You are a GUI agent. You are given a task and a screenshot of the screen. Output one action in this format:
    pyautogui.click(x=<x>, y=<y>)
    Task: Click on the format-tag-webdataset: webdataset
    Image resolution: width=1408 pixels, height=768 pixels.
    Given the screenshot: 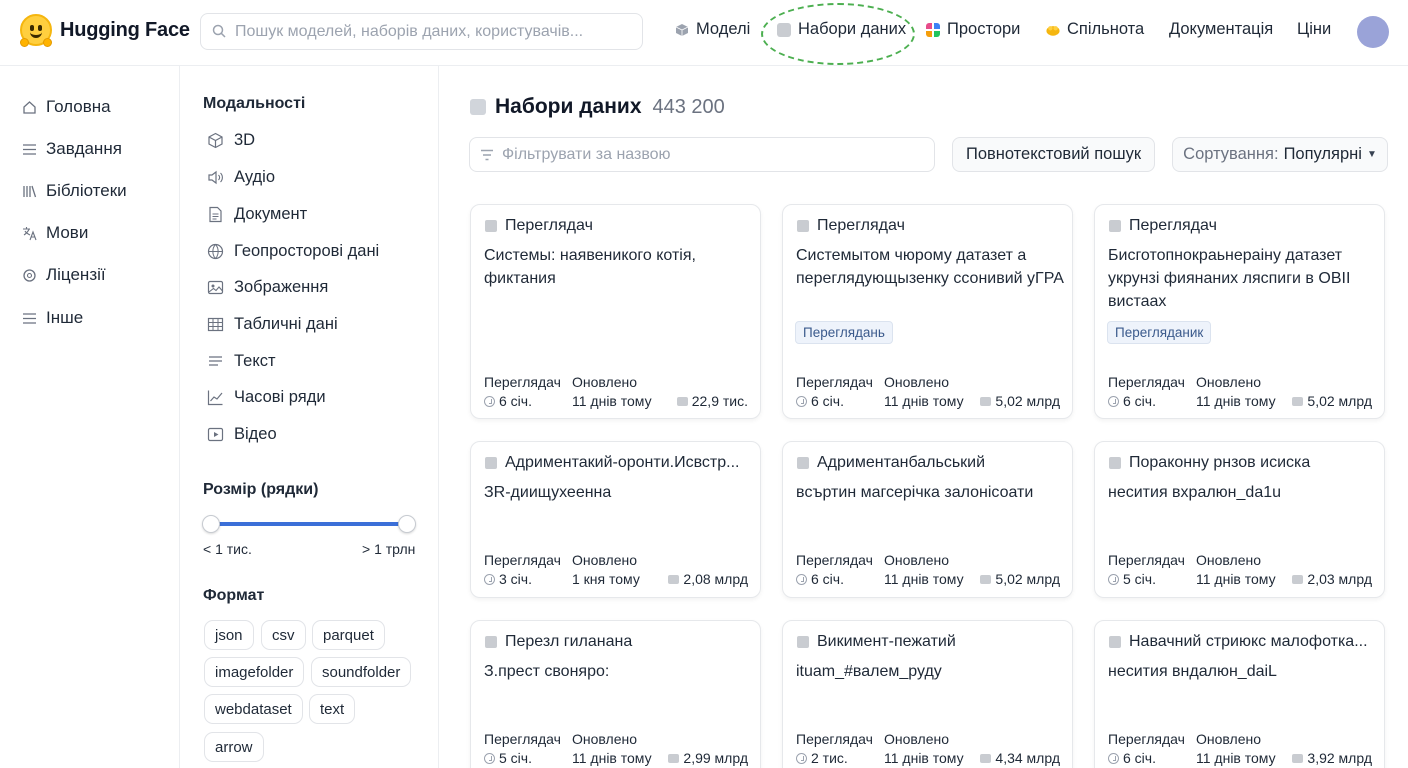 What is the action you would take?
    pyautogui.click(x=253, y=709)
    